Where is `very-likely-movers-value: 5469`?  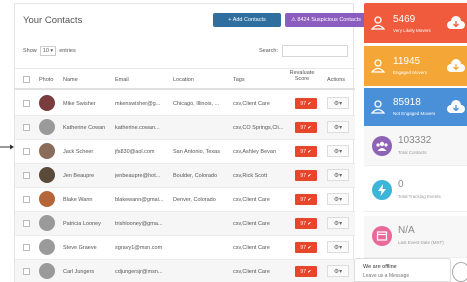 very-likely-movers-value: 5469 is located at coordinates (404, 19).